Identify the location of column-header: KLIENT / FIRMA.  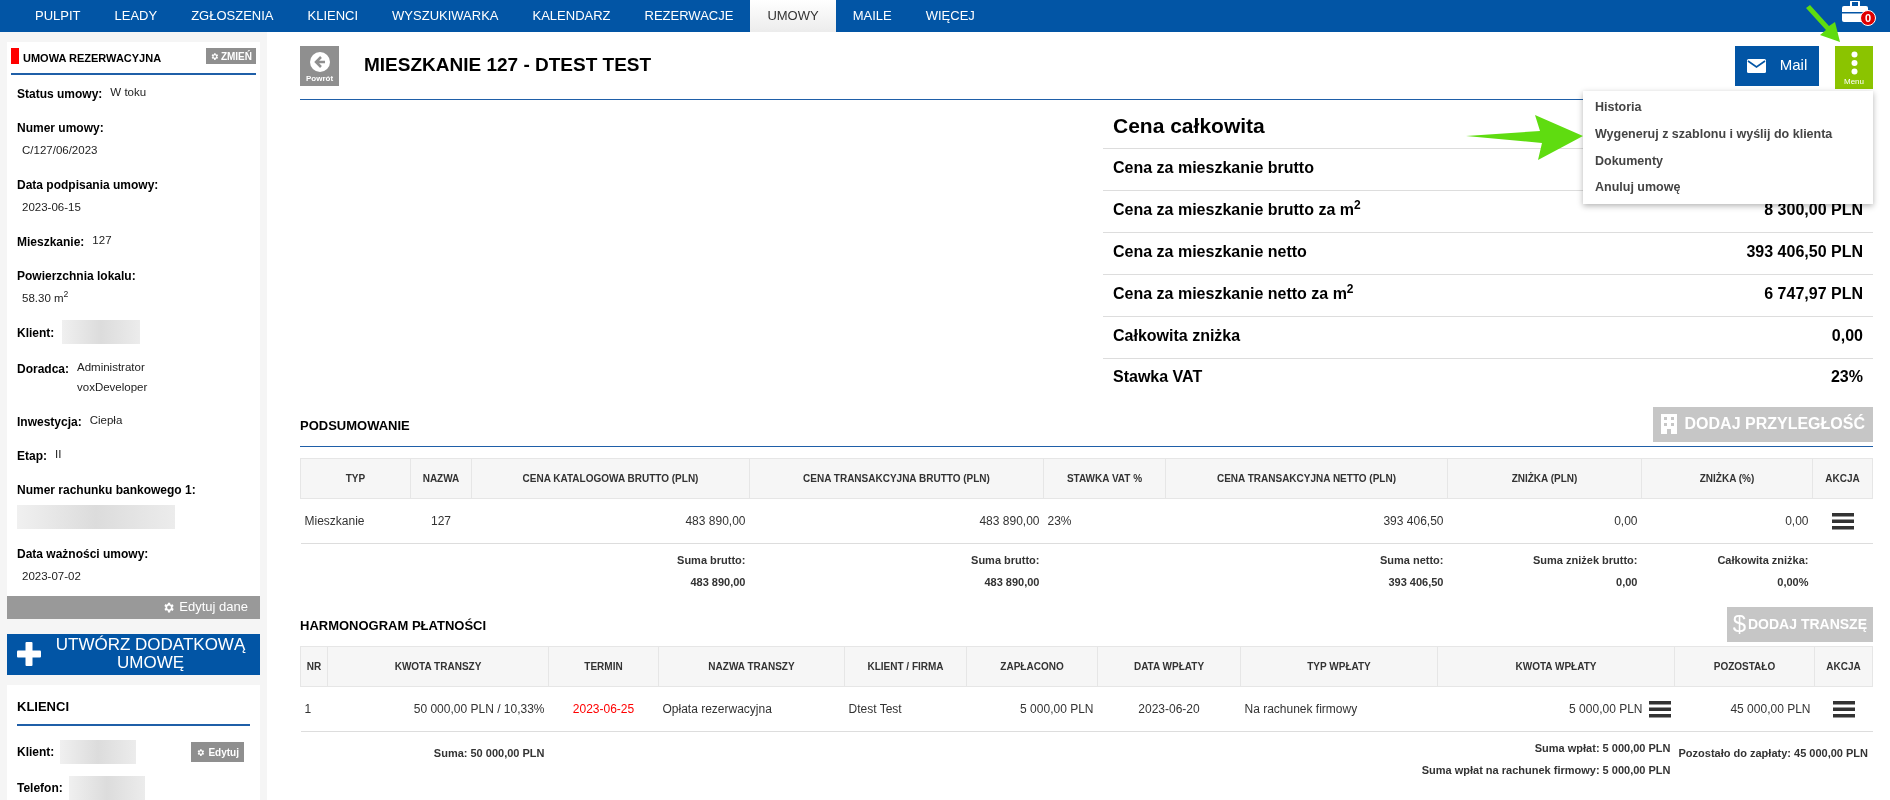
(905, 666).